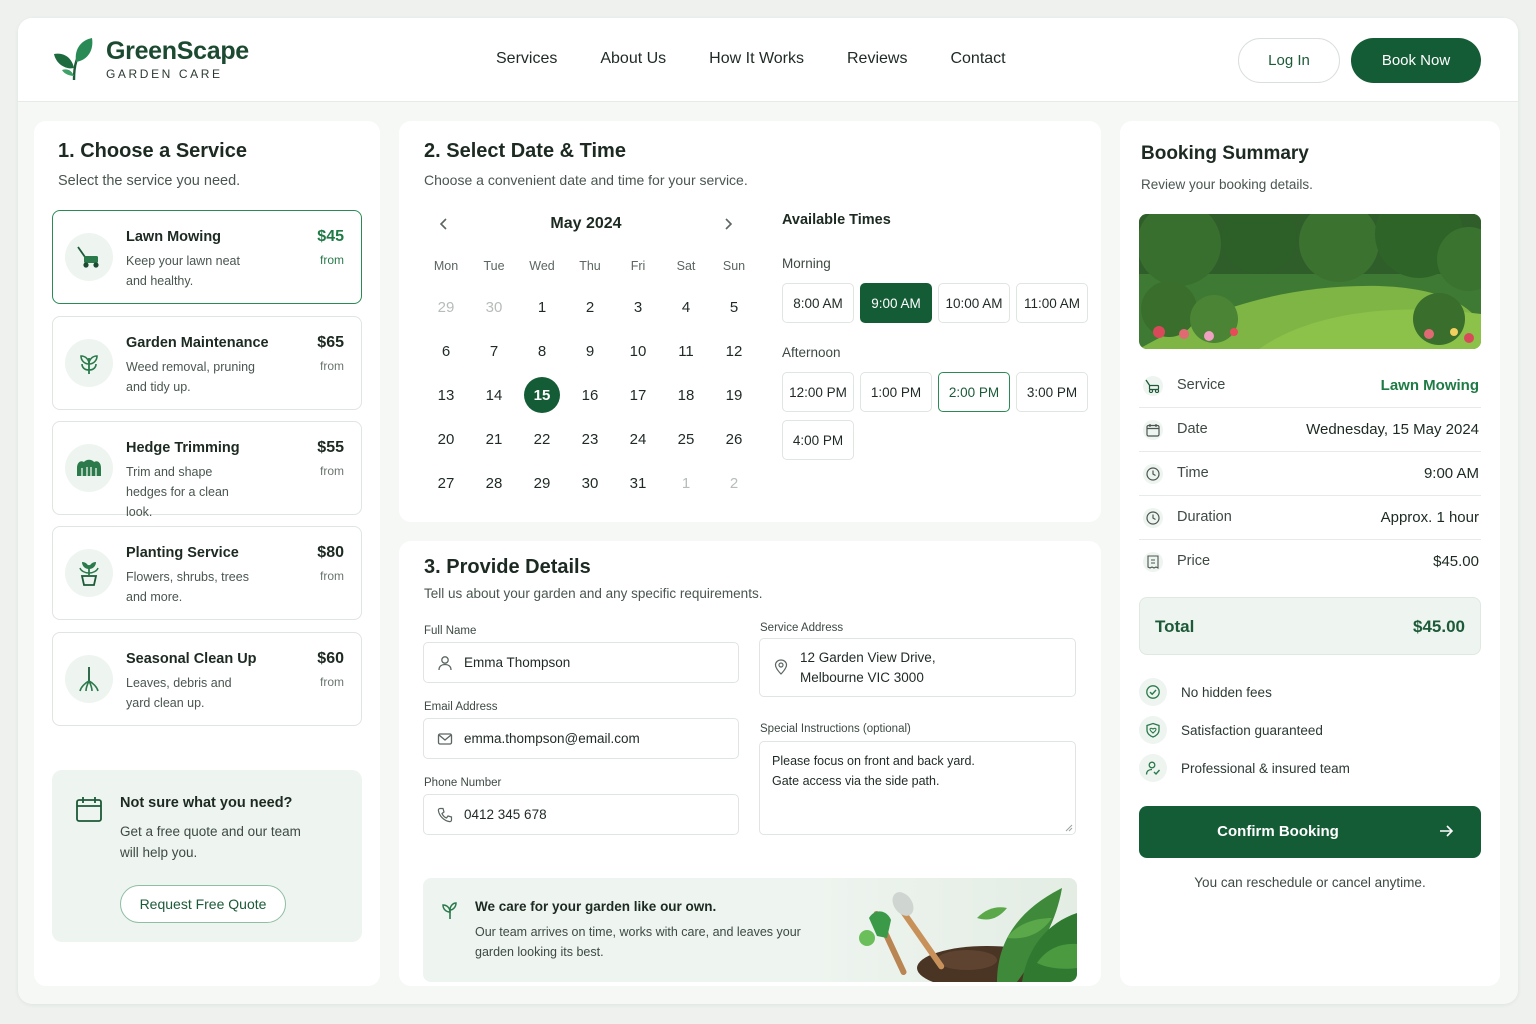 The image size is (1536, 1024). What do you see at coordinates (581, 814) in the screenshot?
I see `phone-field: 0412 345 678` at bounding box center [581, 814].